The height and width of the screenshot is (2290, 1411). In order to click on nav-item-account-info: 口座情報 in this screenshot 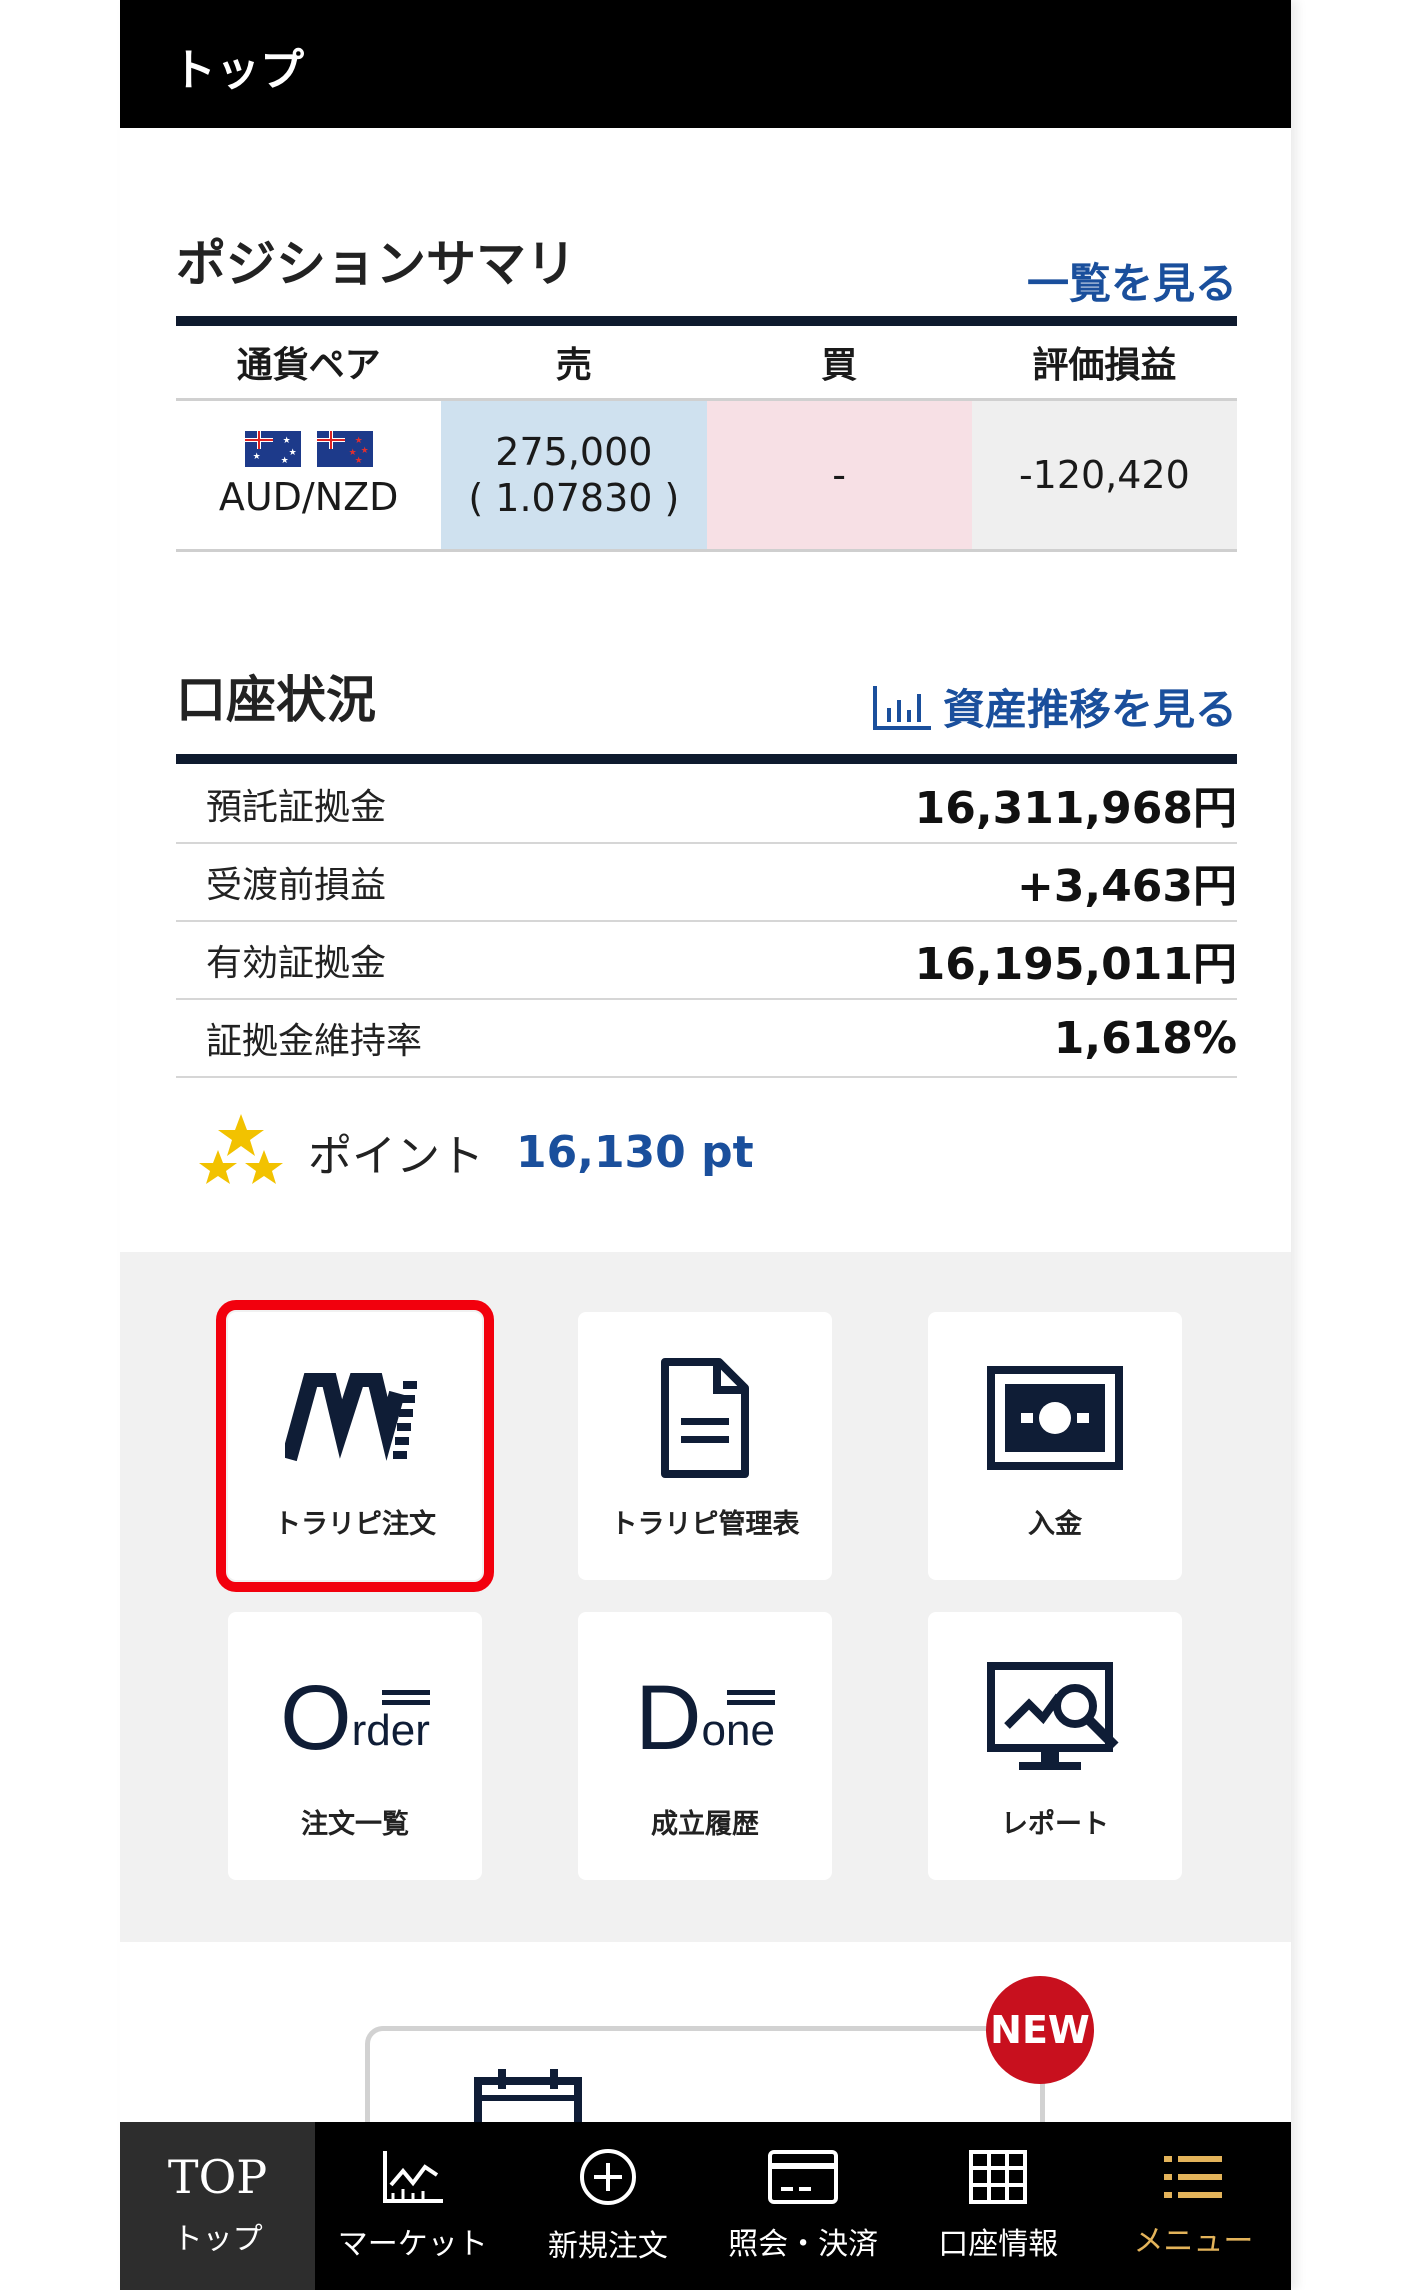, I will do `click(998, 2206)`.